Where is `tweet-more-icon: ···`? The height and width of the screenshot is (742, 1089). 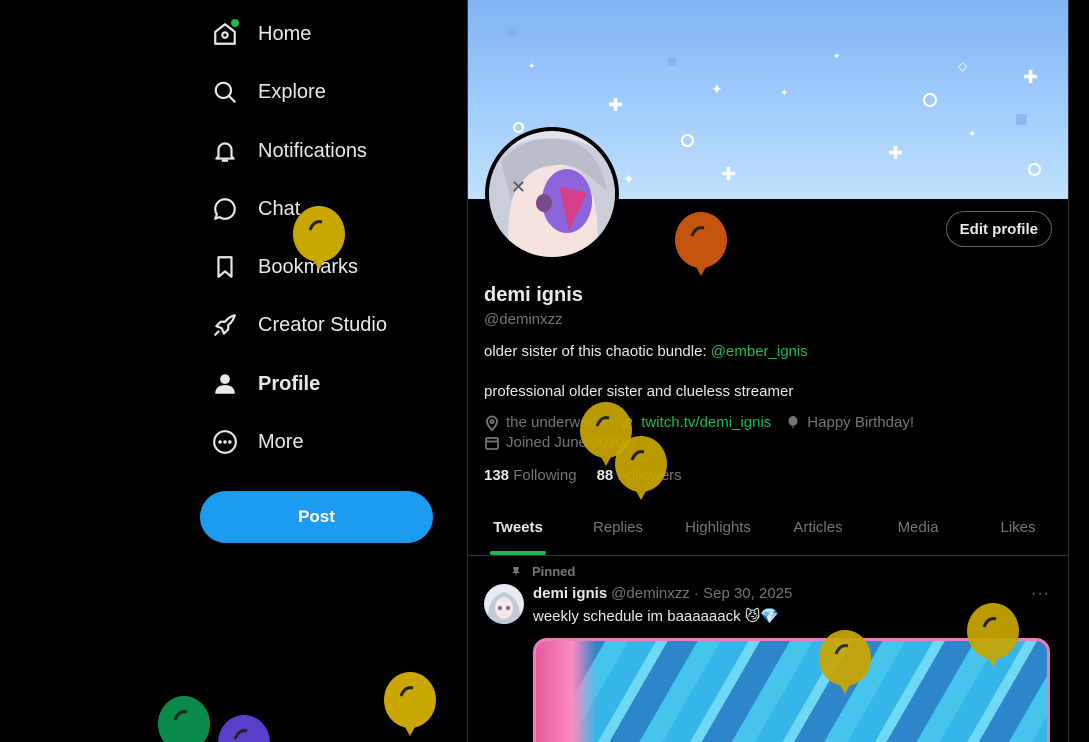 tweet-more-icon: ··· is located at coordinates (1040, 594).